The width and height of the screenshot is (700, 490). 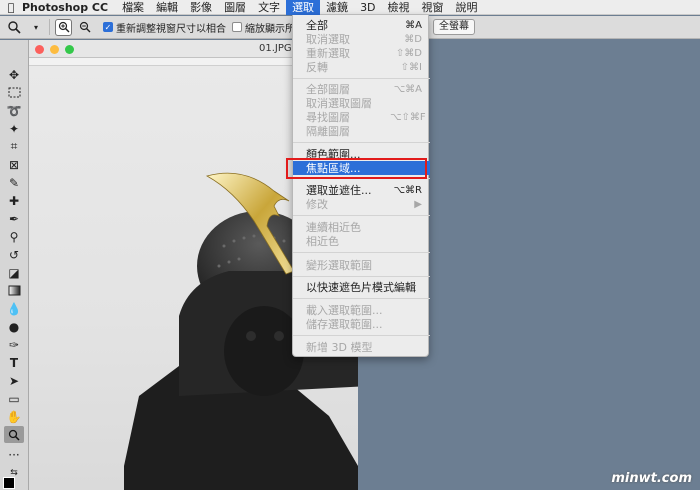 What do you see at coordinates (361, 190) in the screenshot?
I see `menu-item-select-and-mask: 選取並遮住... ⌥⌘R` at bounding box center [361, 190].